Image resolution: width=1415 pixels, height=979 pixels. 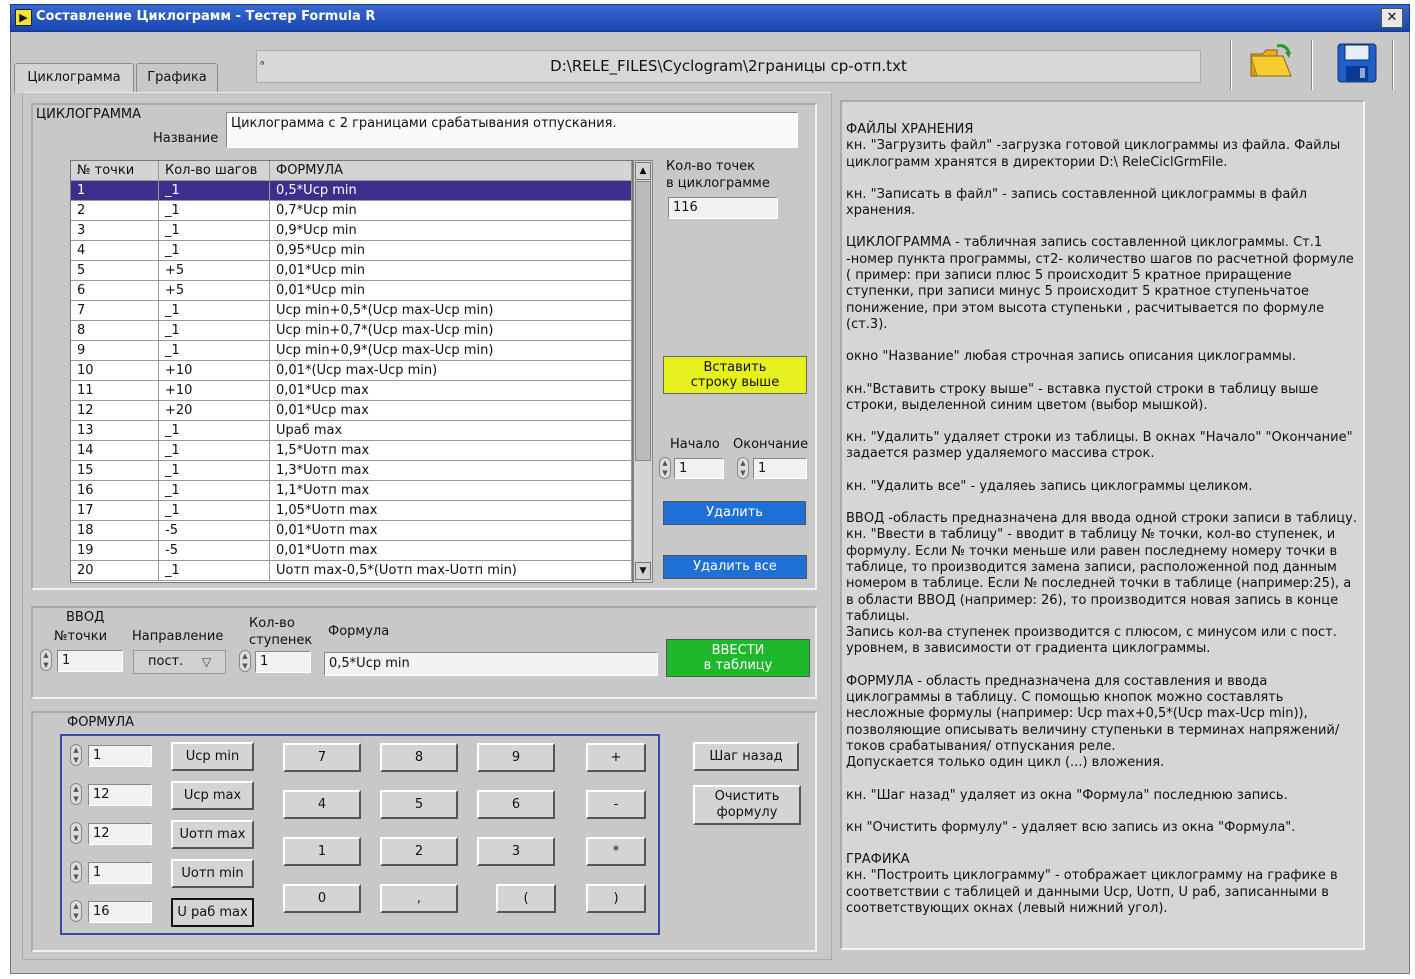 What do you see at coordinates (115, 390) in the screenshot?
I see `point-cell: 11` at bounding box center [115, 390].